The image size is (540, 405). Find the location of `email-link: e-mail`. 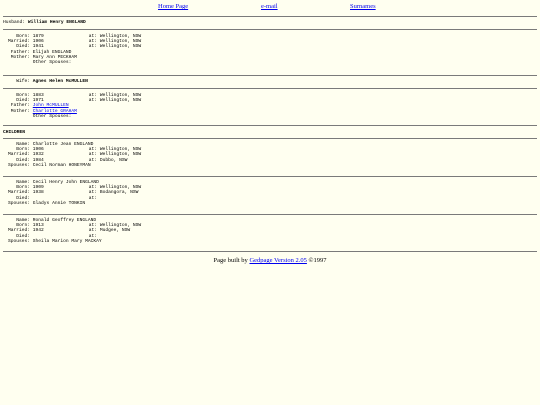

email-link: e-mail is located at coordinates (269, 6).